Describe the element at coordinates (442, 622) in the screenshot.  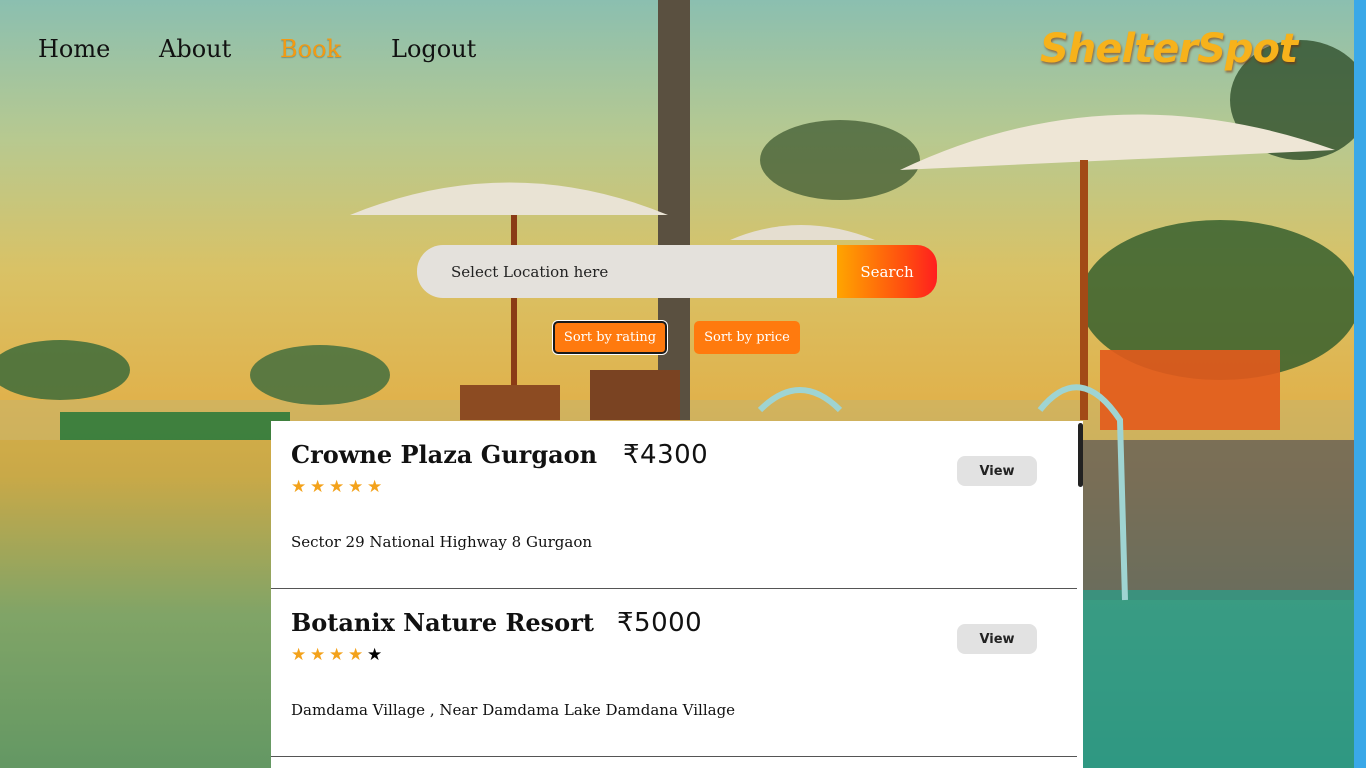
I see `hotel-name: Botanix Nature Resort` at that location.